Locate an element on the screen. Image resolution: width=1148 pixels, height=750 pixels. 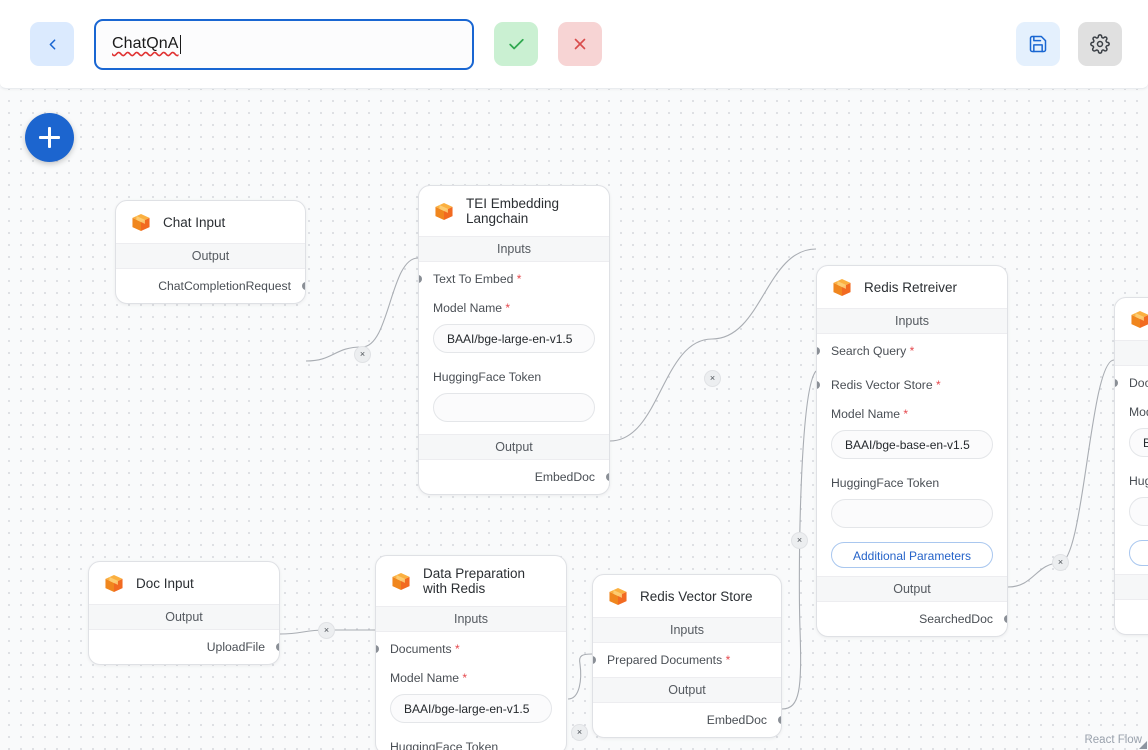
settings-button is located at coordinates (1100, 44).